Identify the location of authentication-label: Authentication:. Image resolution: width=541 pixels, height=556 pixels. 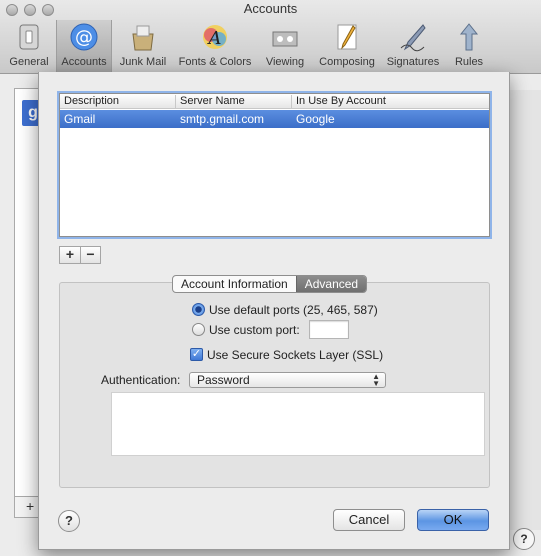
(141, 380).